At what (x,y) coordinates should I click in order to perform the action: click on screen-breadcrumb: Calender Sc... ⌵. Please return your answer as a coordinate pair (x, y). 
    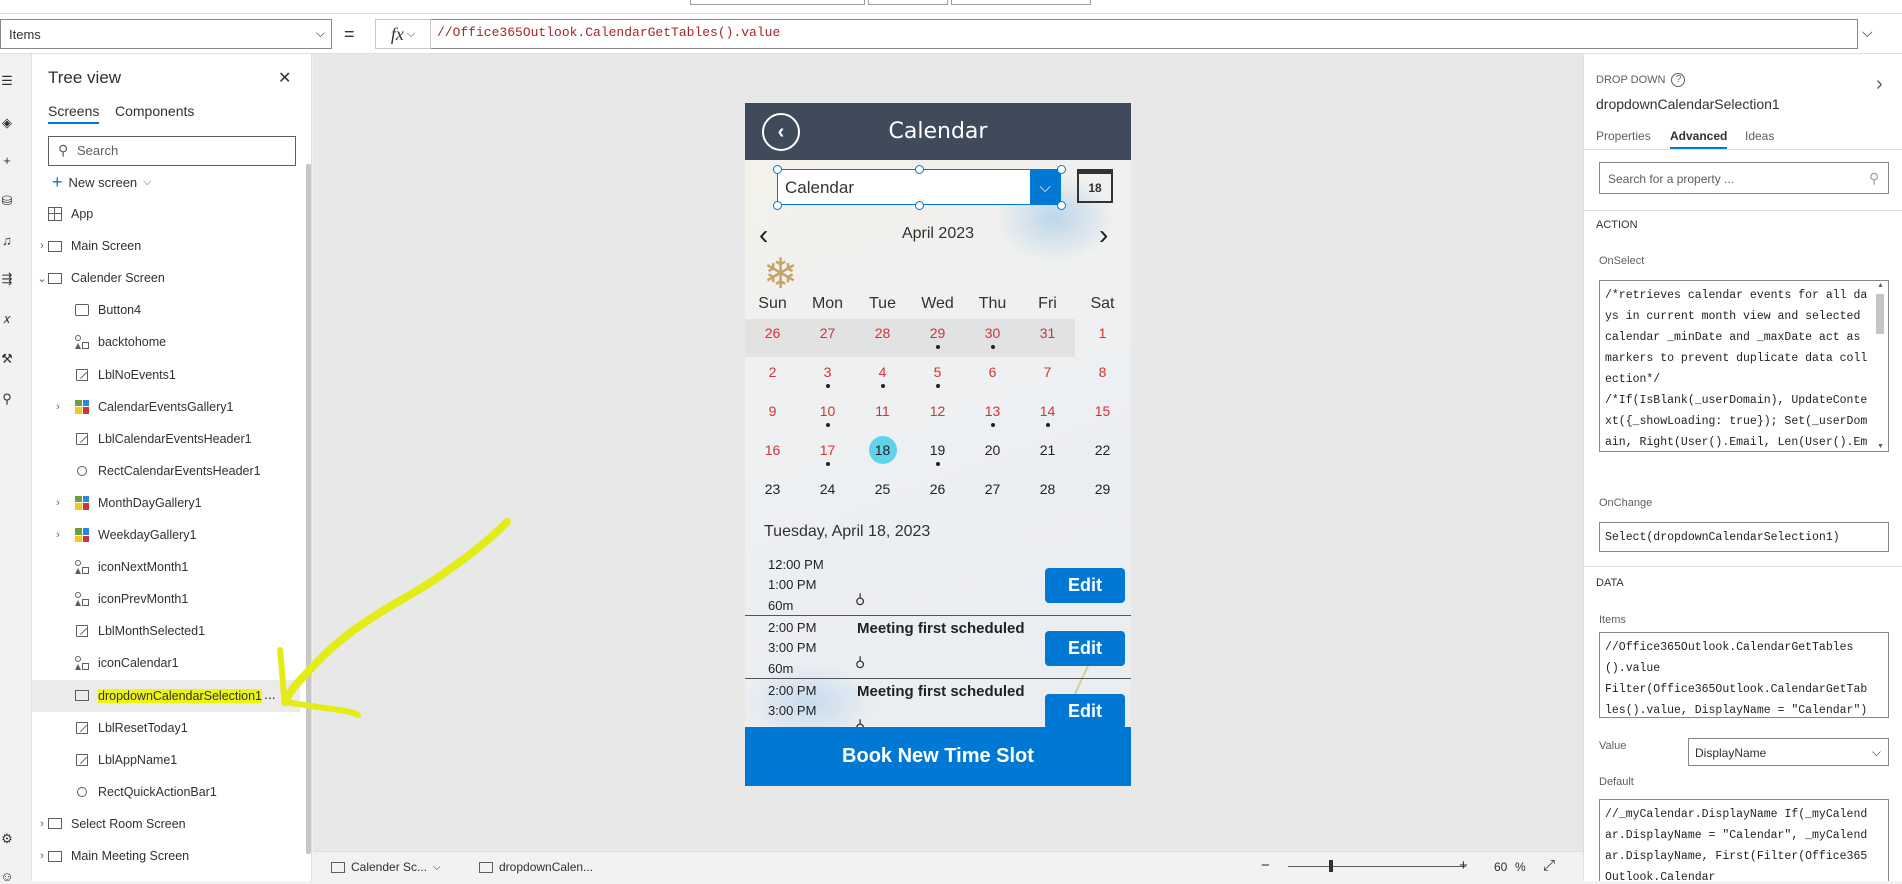
    Looking at the image, I should click on (386, 867).